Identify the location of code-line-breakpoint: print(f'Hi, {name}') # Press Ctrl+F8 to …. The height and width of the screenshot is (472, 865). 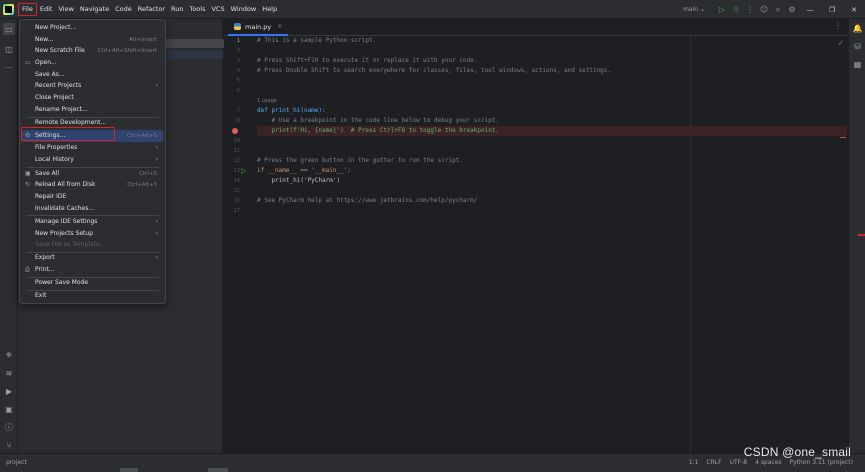
(552, 131).